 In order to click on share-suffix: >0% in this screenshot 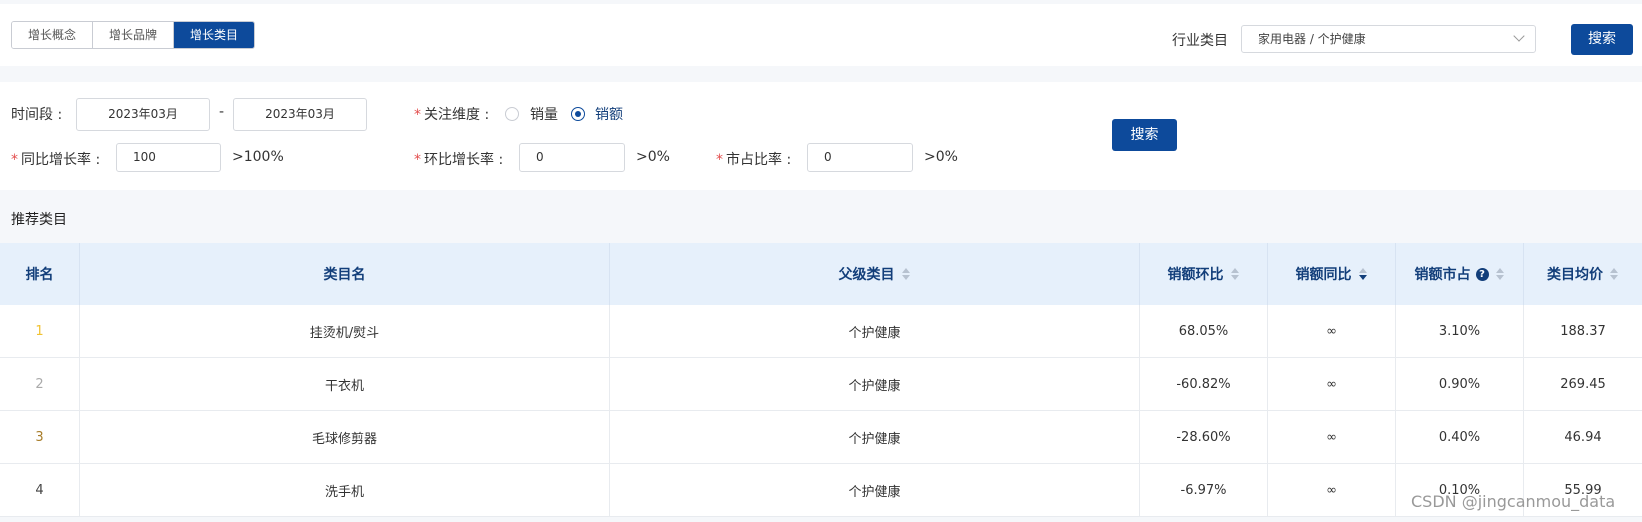, I will do `click(941, 157)`.